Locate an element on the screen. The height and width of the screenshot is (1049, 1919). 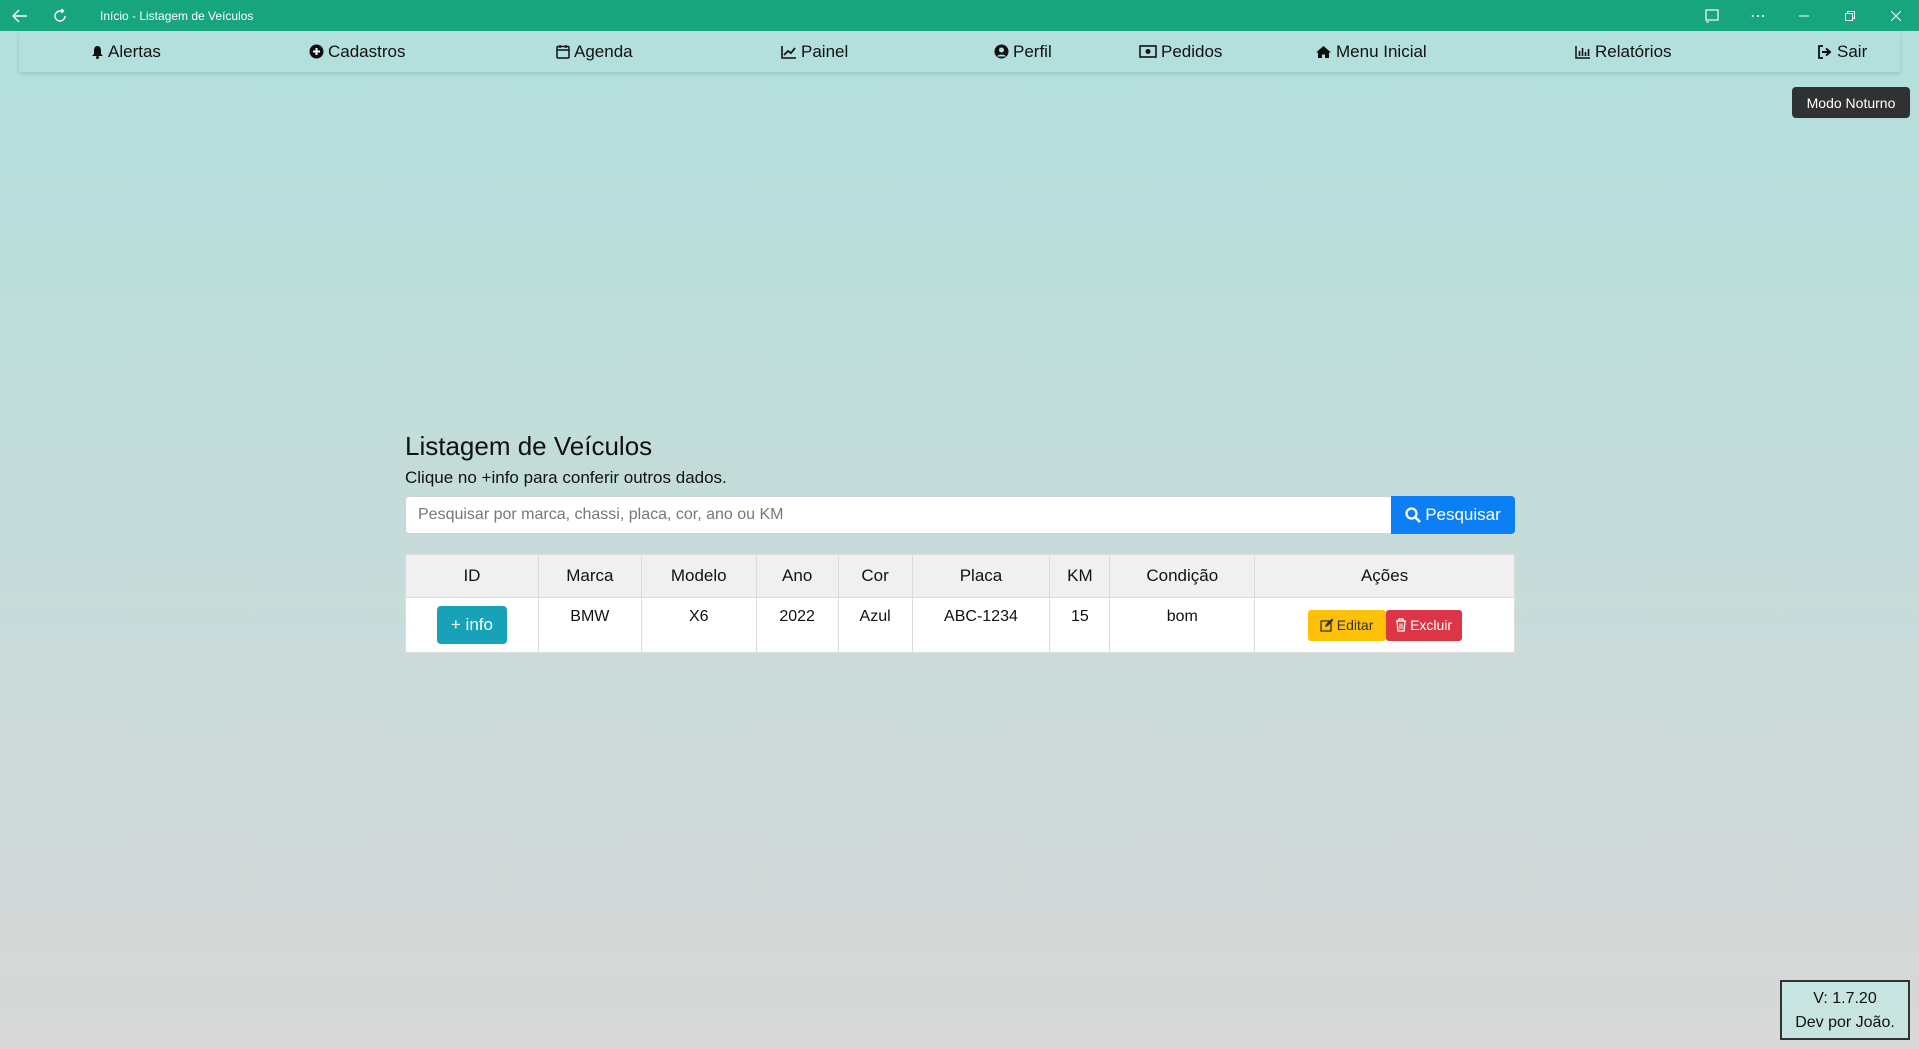
trash-icon is located at coordinates (1401, 625).